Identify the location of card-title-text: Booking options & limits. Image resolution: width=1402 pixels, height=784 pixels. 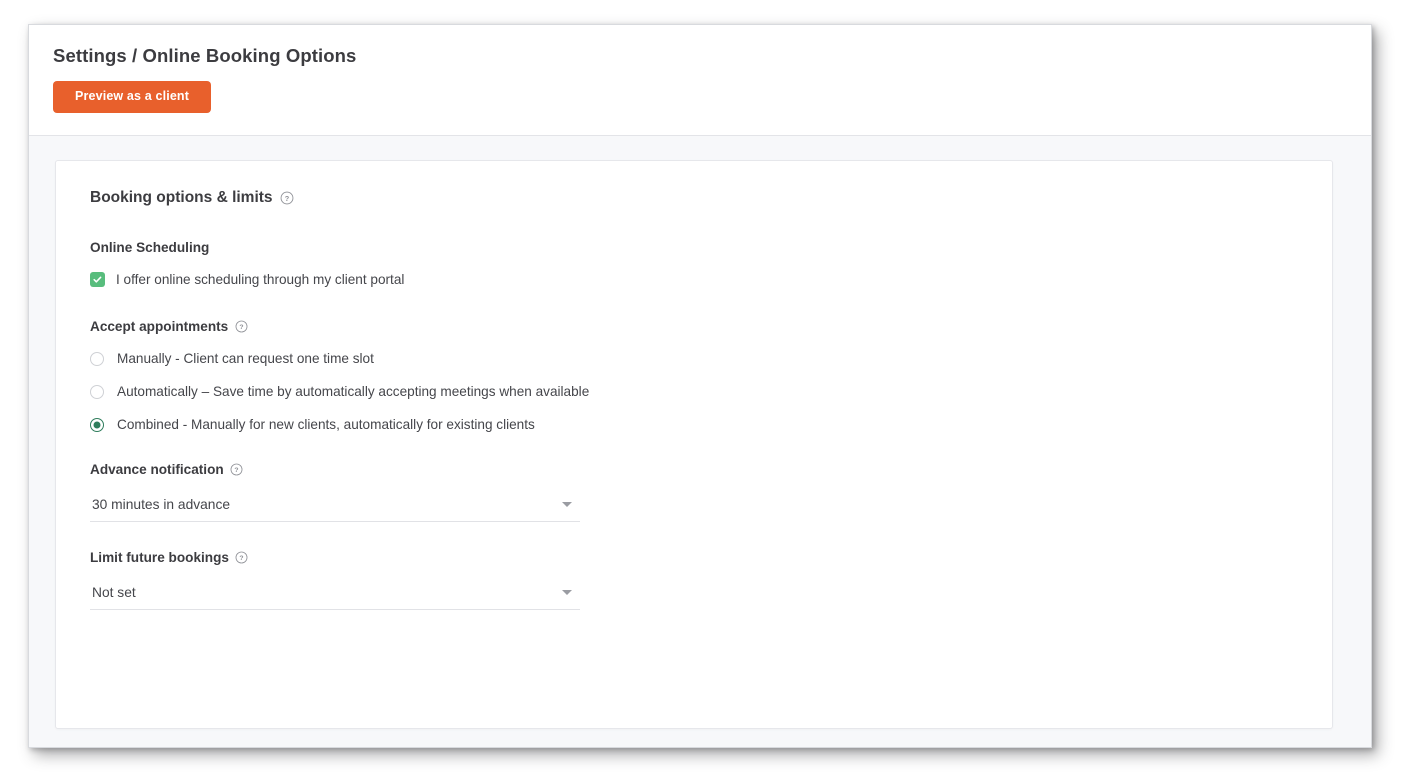
(181, 197).